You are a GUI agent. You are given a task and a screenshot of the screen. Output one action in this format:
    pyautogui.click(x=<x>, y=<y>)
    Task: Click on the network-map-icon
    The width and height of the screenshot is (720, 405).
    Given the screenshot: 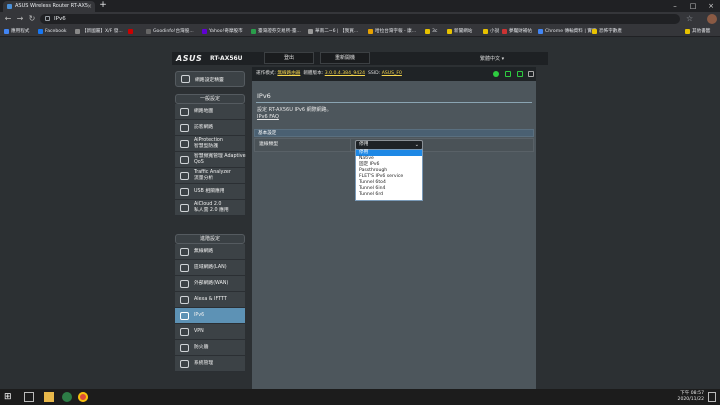 What is the action you would take?
    pyautogui.click(x=184, y=112)
    